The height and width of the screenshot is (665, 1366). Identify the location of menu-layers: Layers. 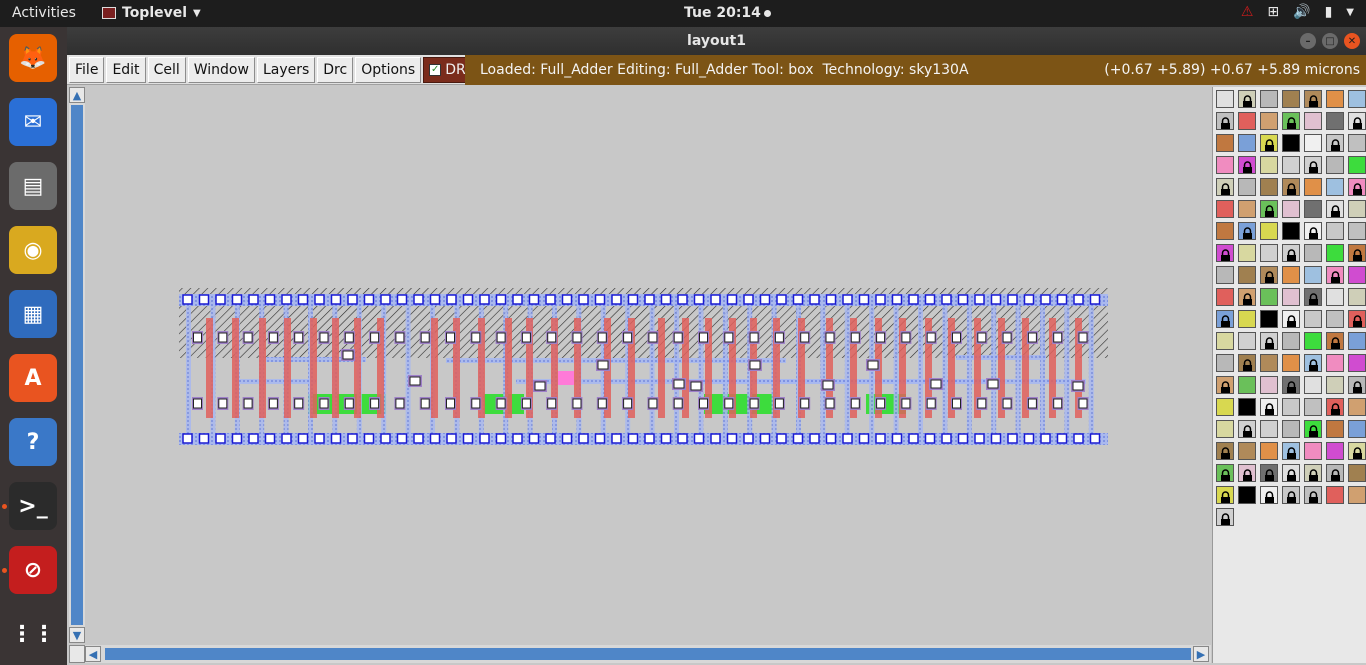
(286, 70).